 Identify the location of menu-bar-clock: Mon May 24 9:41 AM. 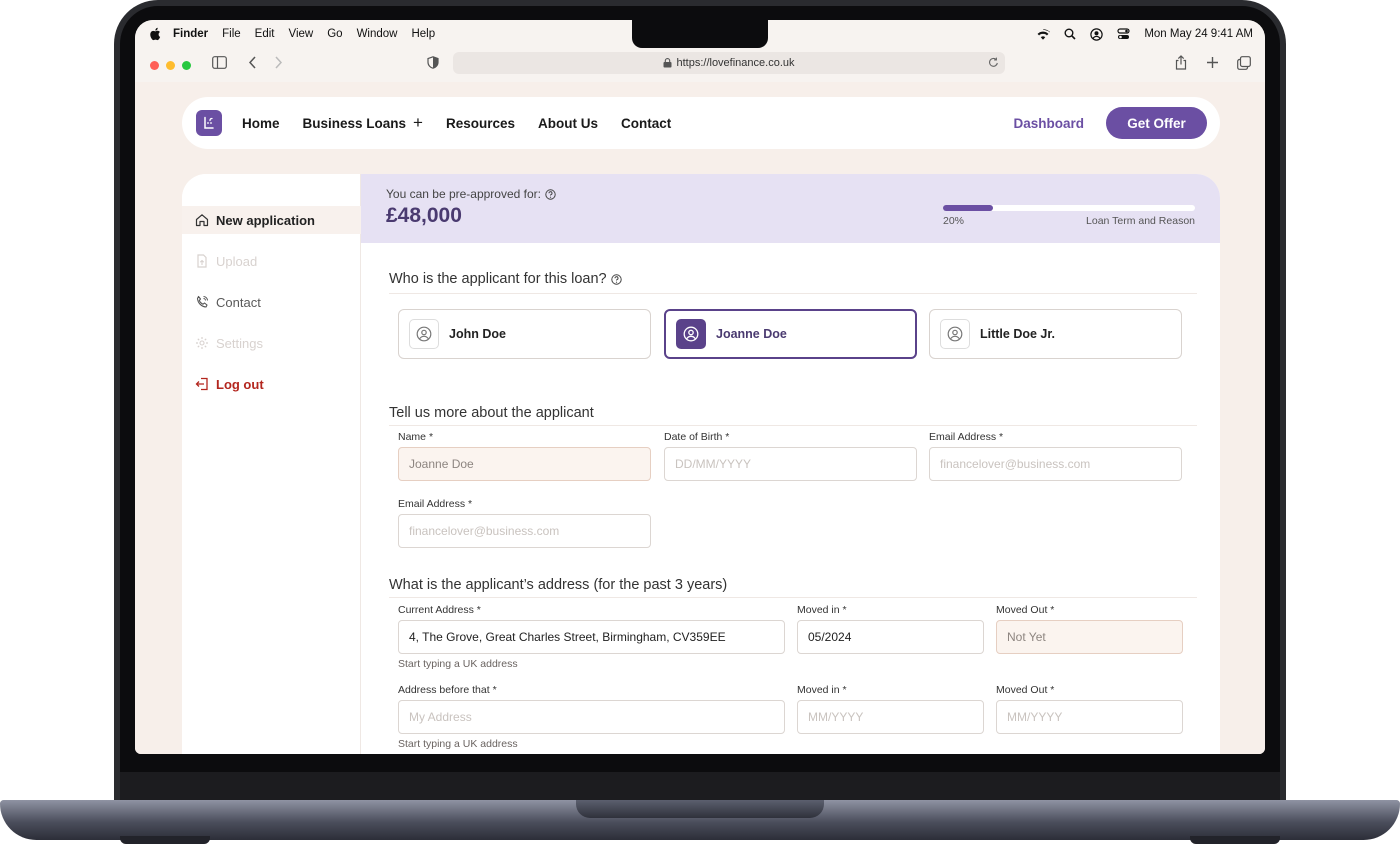
(1198, 34).